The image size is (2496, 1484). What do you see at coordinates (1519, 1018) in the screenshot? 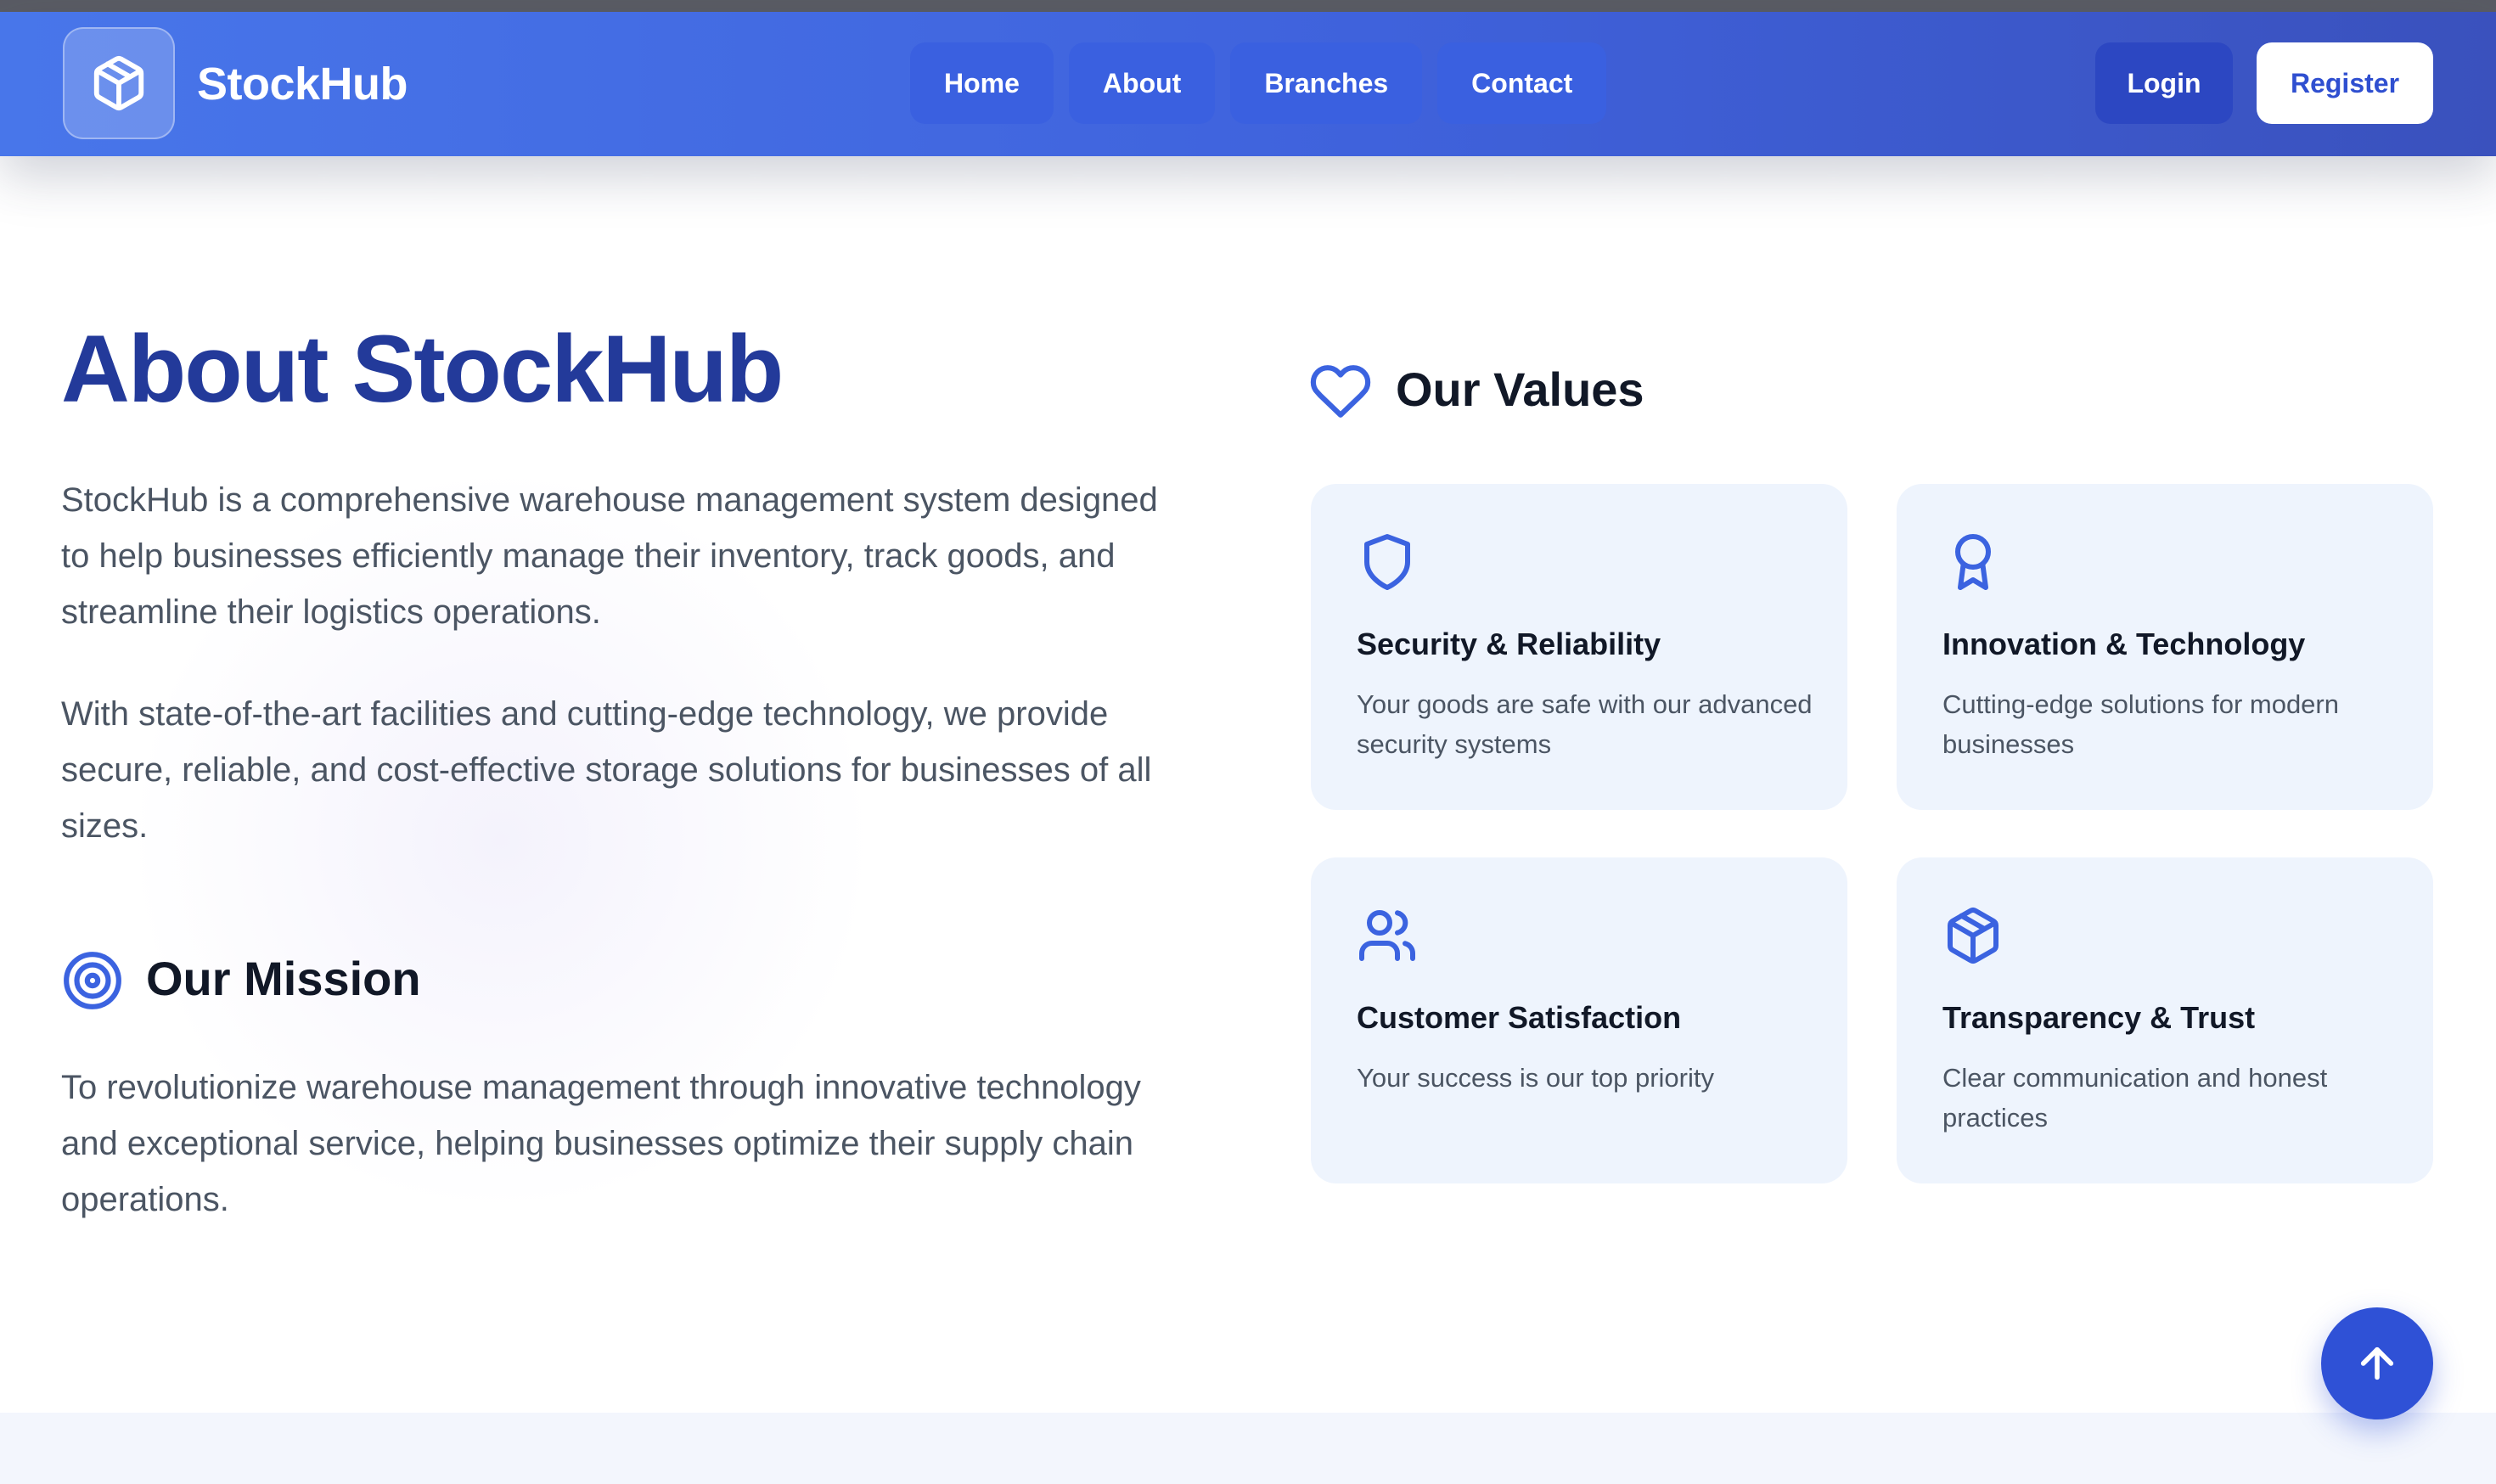
I see `value-card-title: Customer Satisfaction` at bounding box center [1519, 1018].